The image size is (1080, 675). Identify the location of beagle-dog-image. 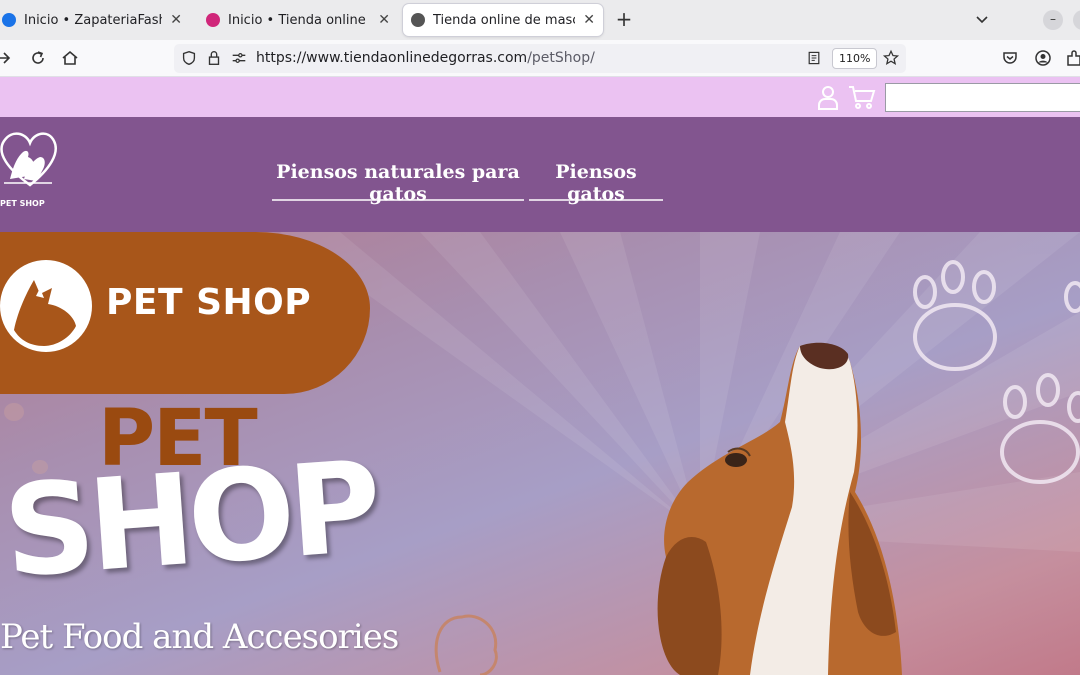
(779, 508).